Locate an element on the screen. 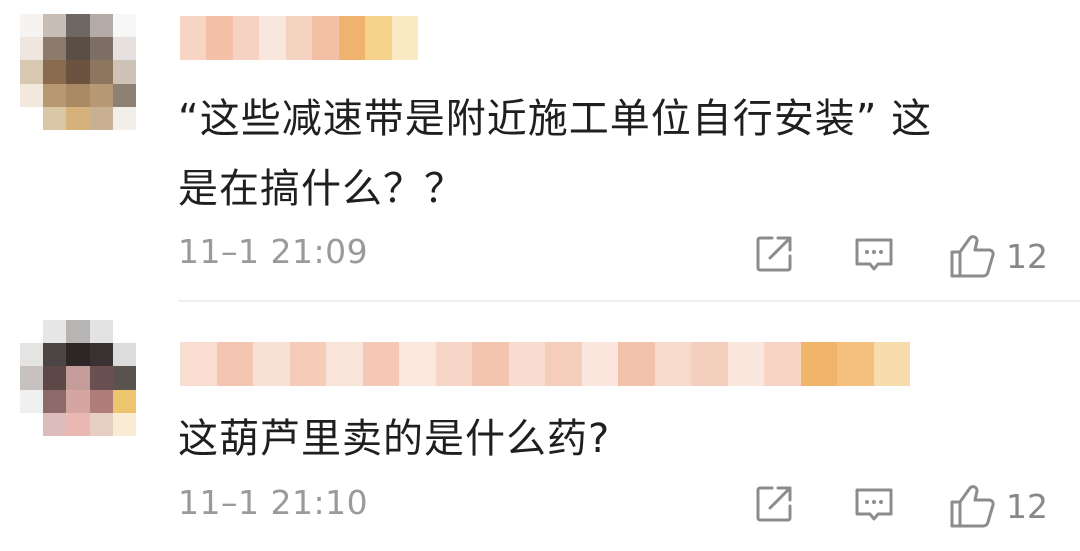  comment-time: 11–1 21:10 is located at coordinates (273, 502).